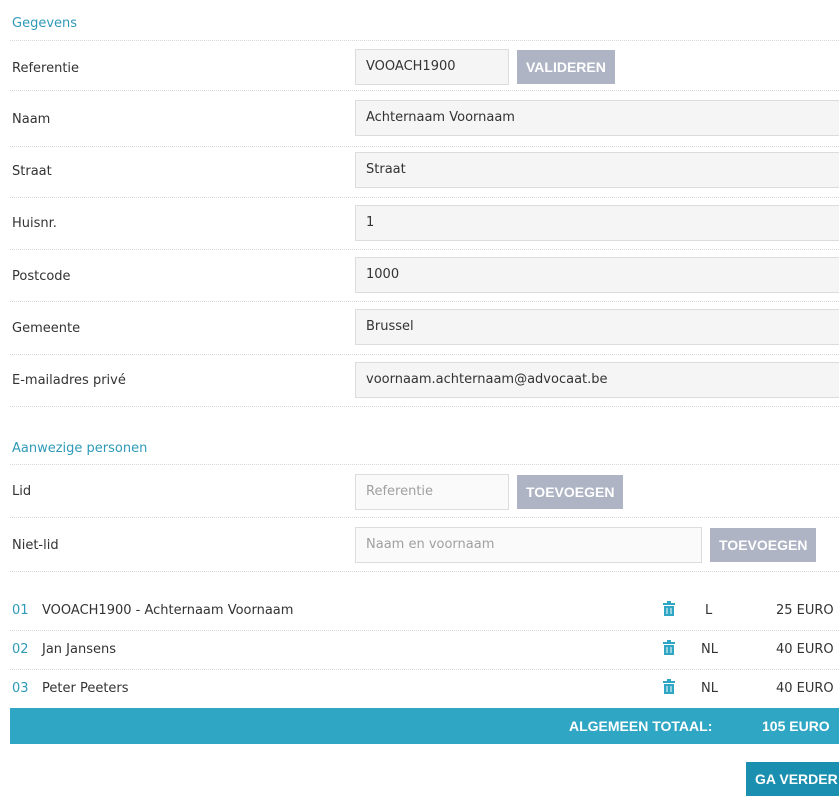 The height and width of the screenshot is (796, 839). I want to click on person-number: 02, so click(20, 649).